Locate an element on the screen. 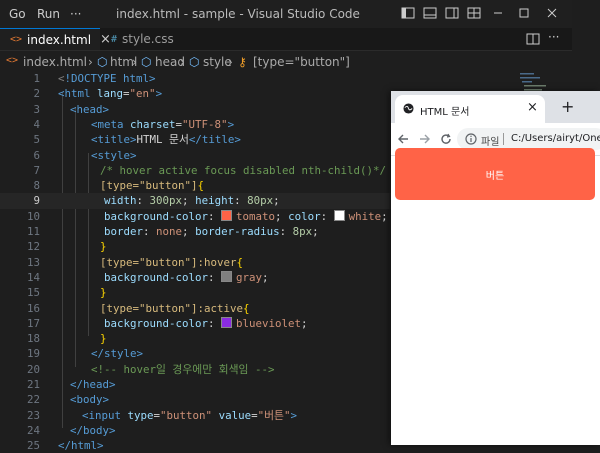  code-token: </html> is located at coordinates (81, 446).